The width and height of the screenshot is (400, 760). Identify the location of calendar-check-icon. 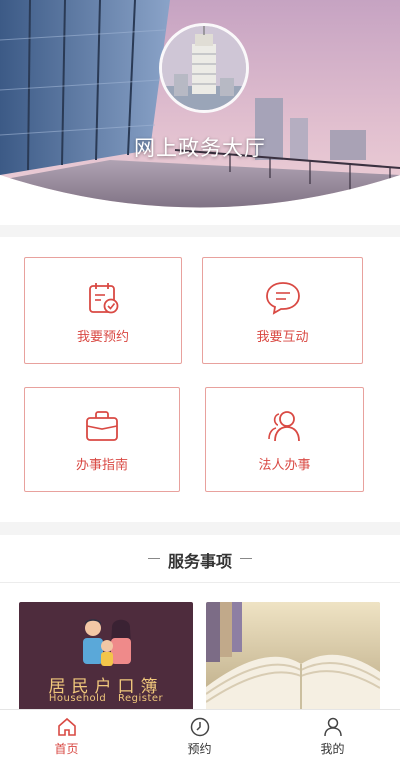
(104, 298).